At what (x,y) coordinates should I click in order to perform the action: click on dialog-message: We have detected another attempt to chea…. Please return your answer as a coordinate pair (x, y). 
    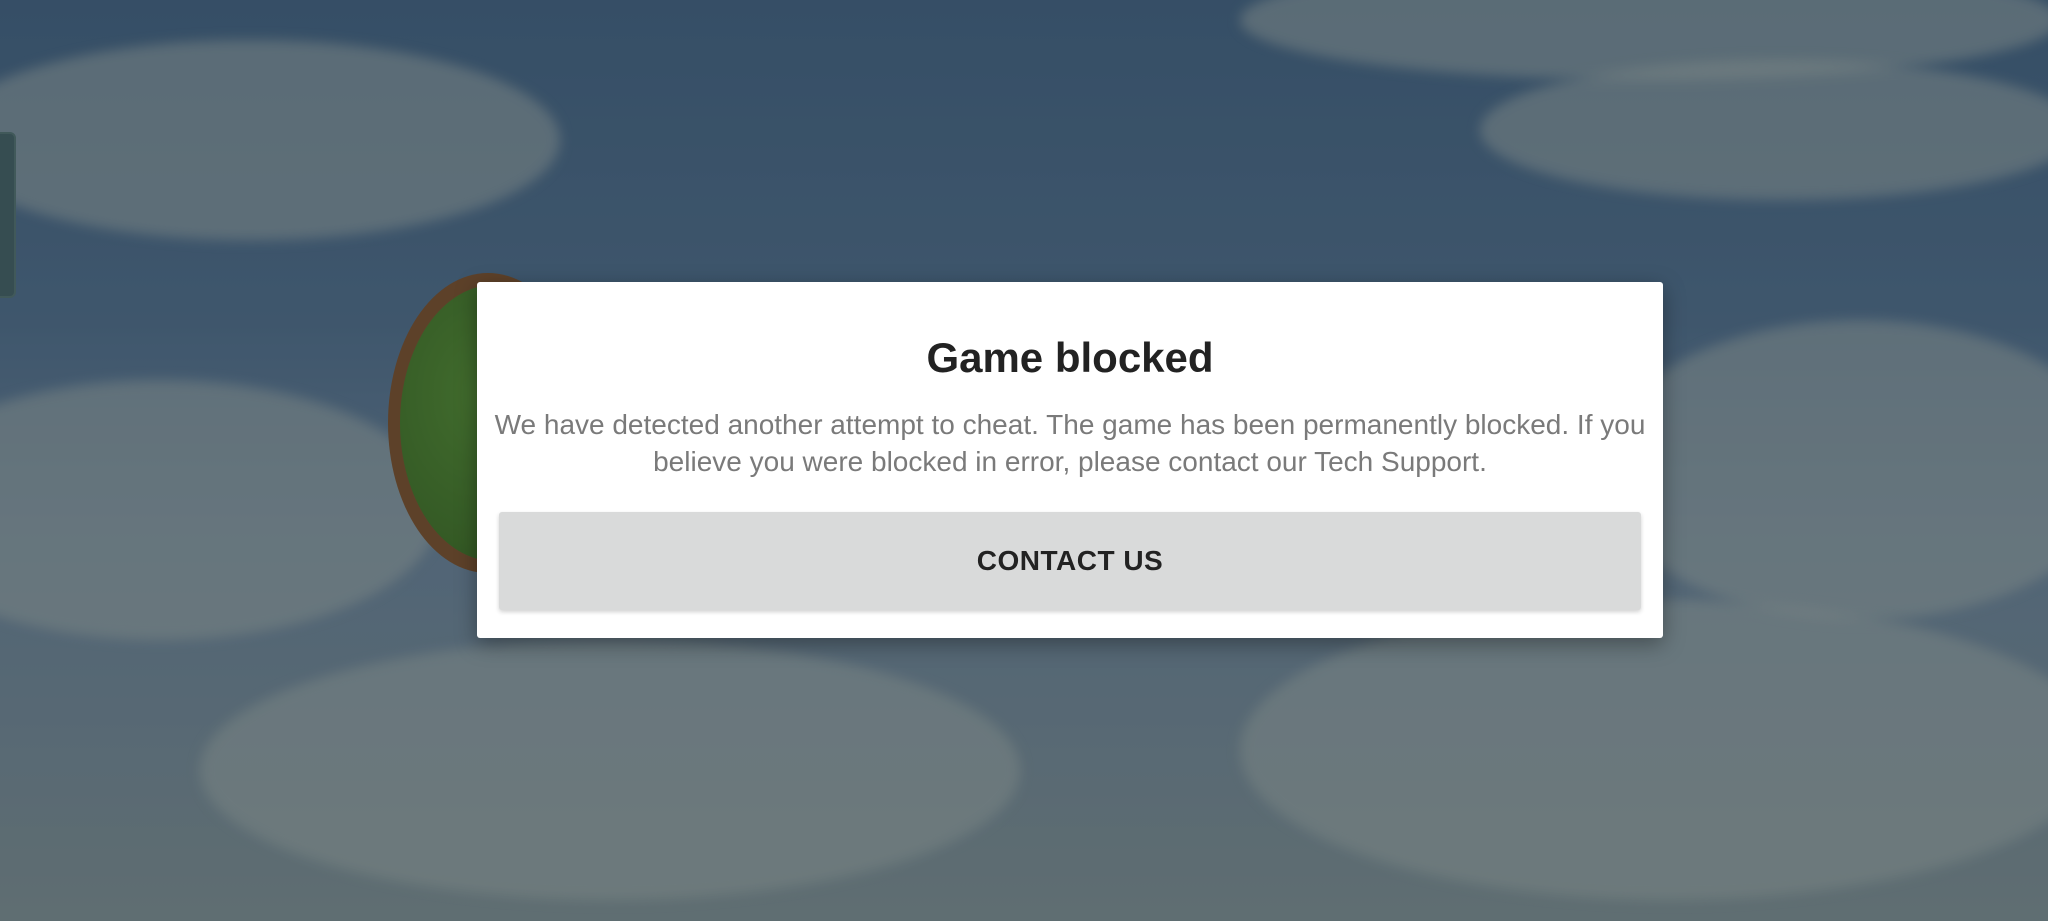
    Looking at the image, I should click on (1070, 443).